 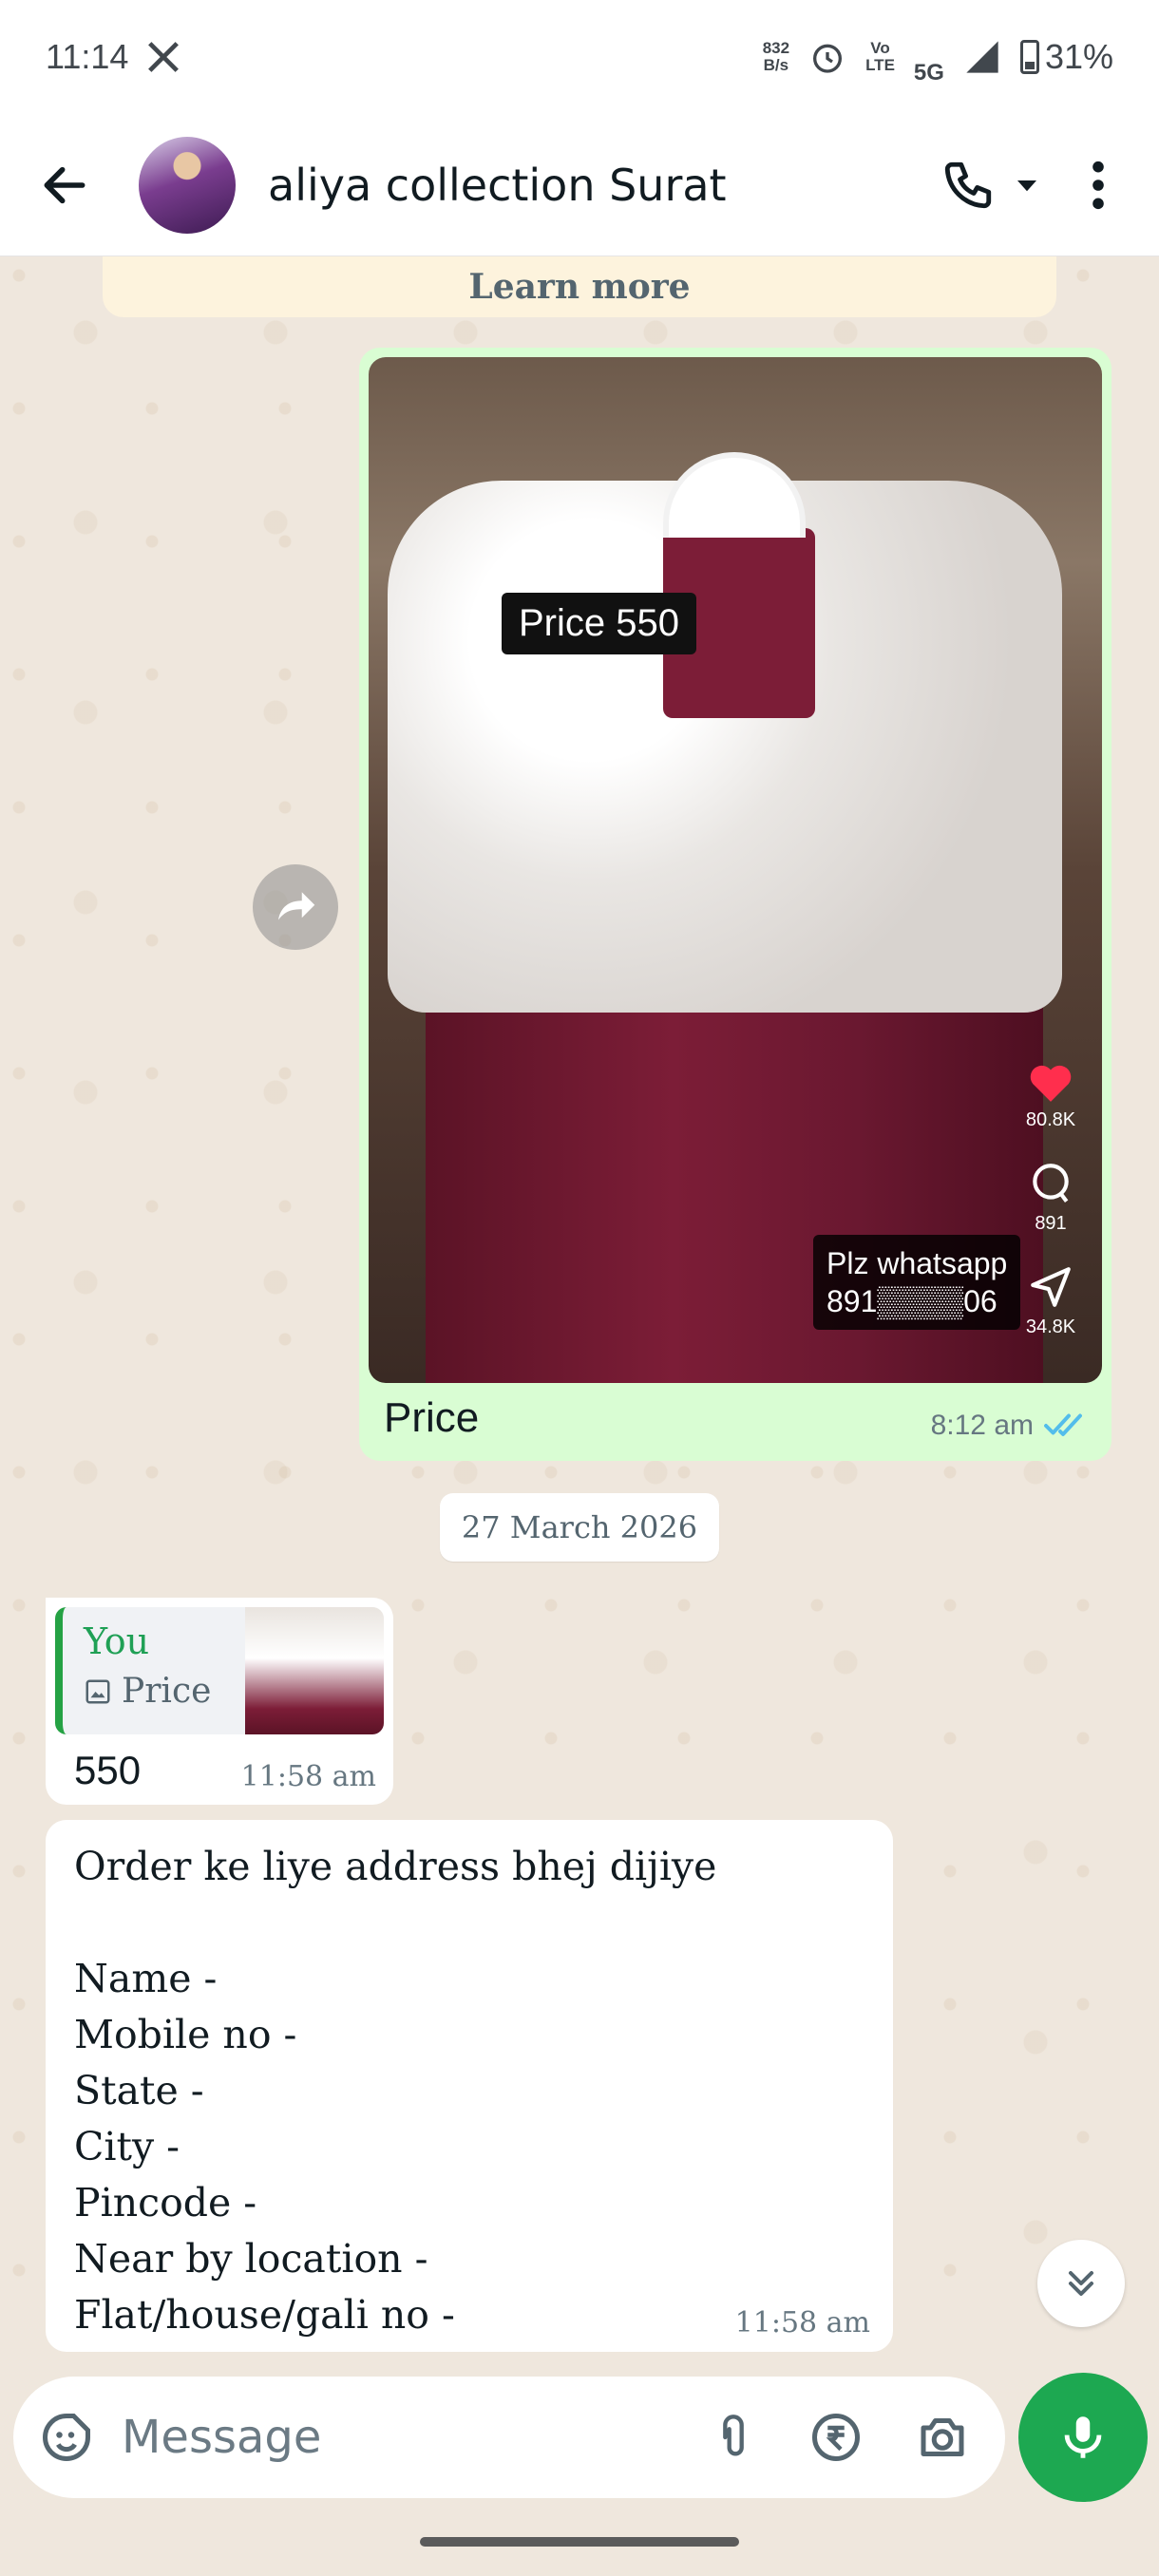 What do you see at coordinates (108, 1770) in the screenshot?
I see `reply-text: 550` at bounding box center [108, 1770].